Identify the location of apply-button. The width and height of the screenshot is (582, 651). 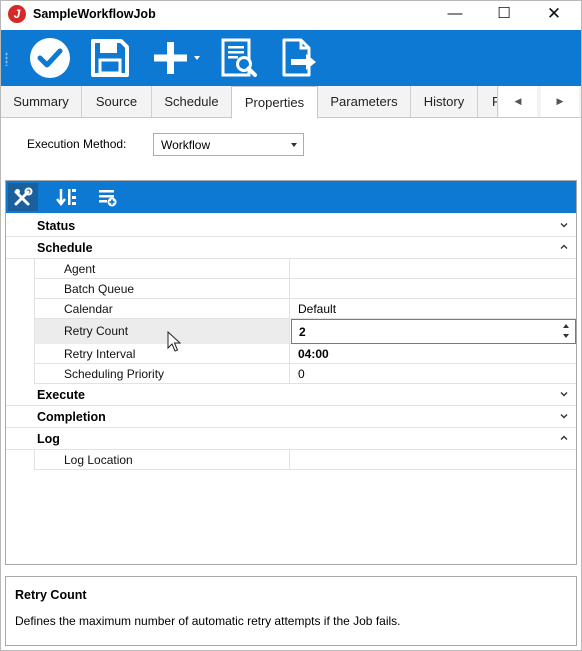
(50, 58).